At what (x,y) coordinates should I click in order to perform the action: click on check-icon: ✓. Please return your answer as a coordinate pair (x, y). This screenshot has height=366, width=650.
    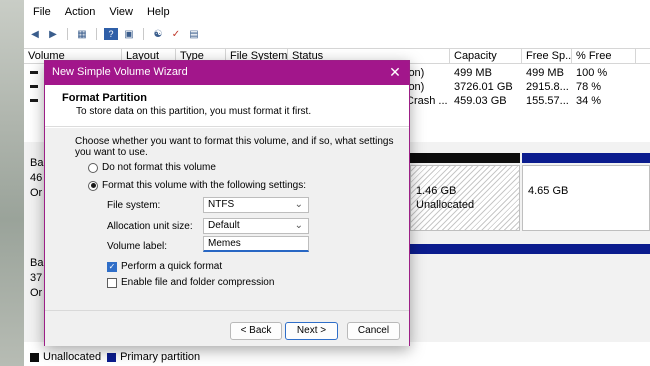
    Looking at the image, I should click on (176, 34).